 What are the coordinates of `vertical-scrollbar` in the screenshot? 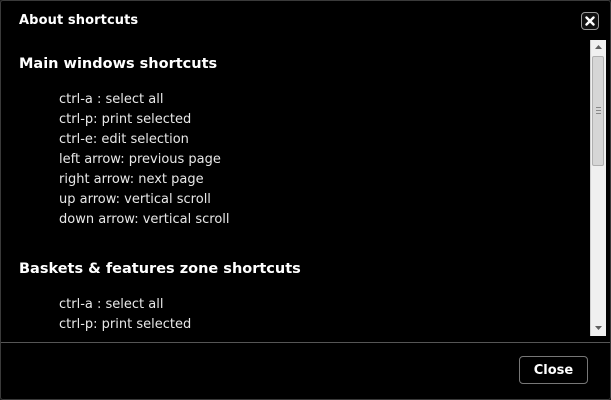 It's located at (598, 188).